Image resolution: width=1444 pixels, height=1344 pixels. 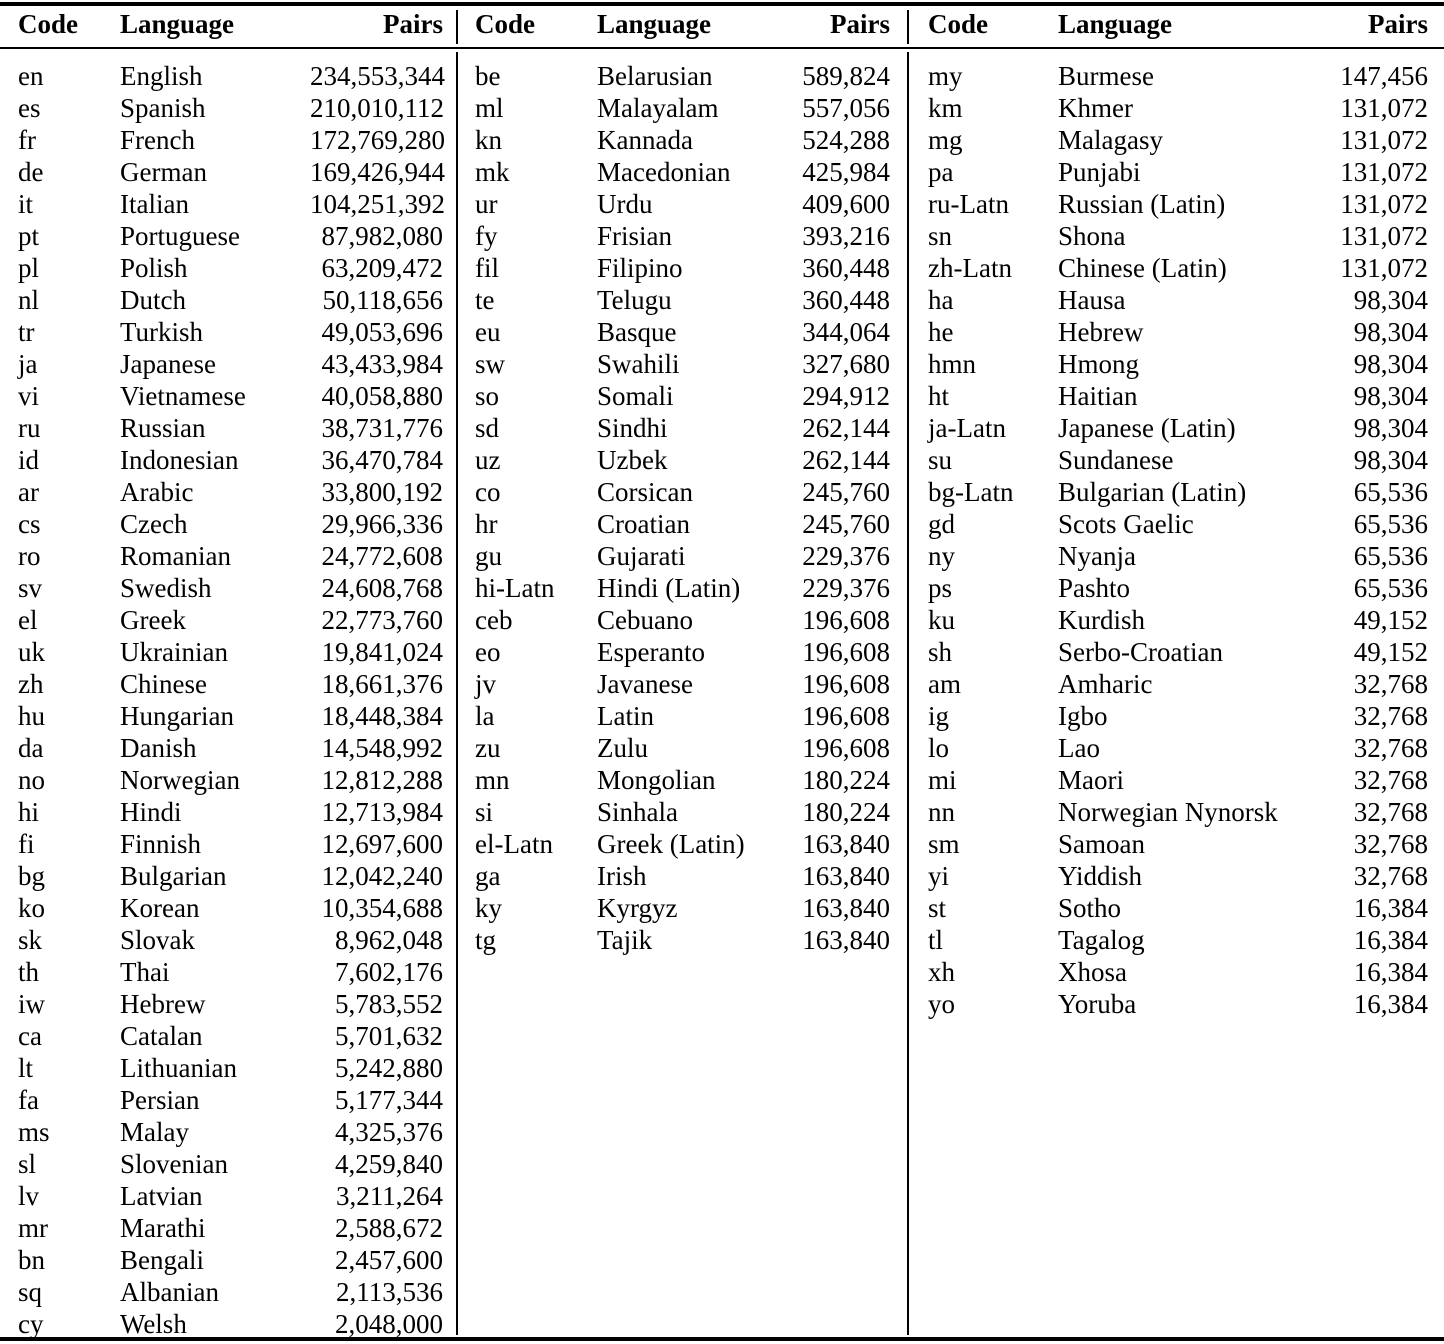 What do you see at coordinates (228, 108) in the screenshot?
I see `table-row: es Spanish 210,010,112` at bounding box center [228, 108].